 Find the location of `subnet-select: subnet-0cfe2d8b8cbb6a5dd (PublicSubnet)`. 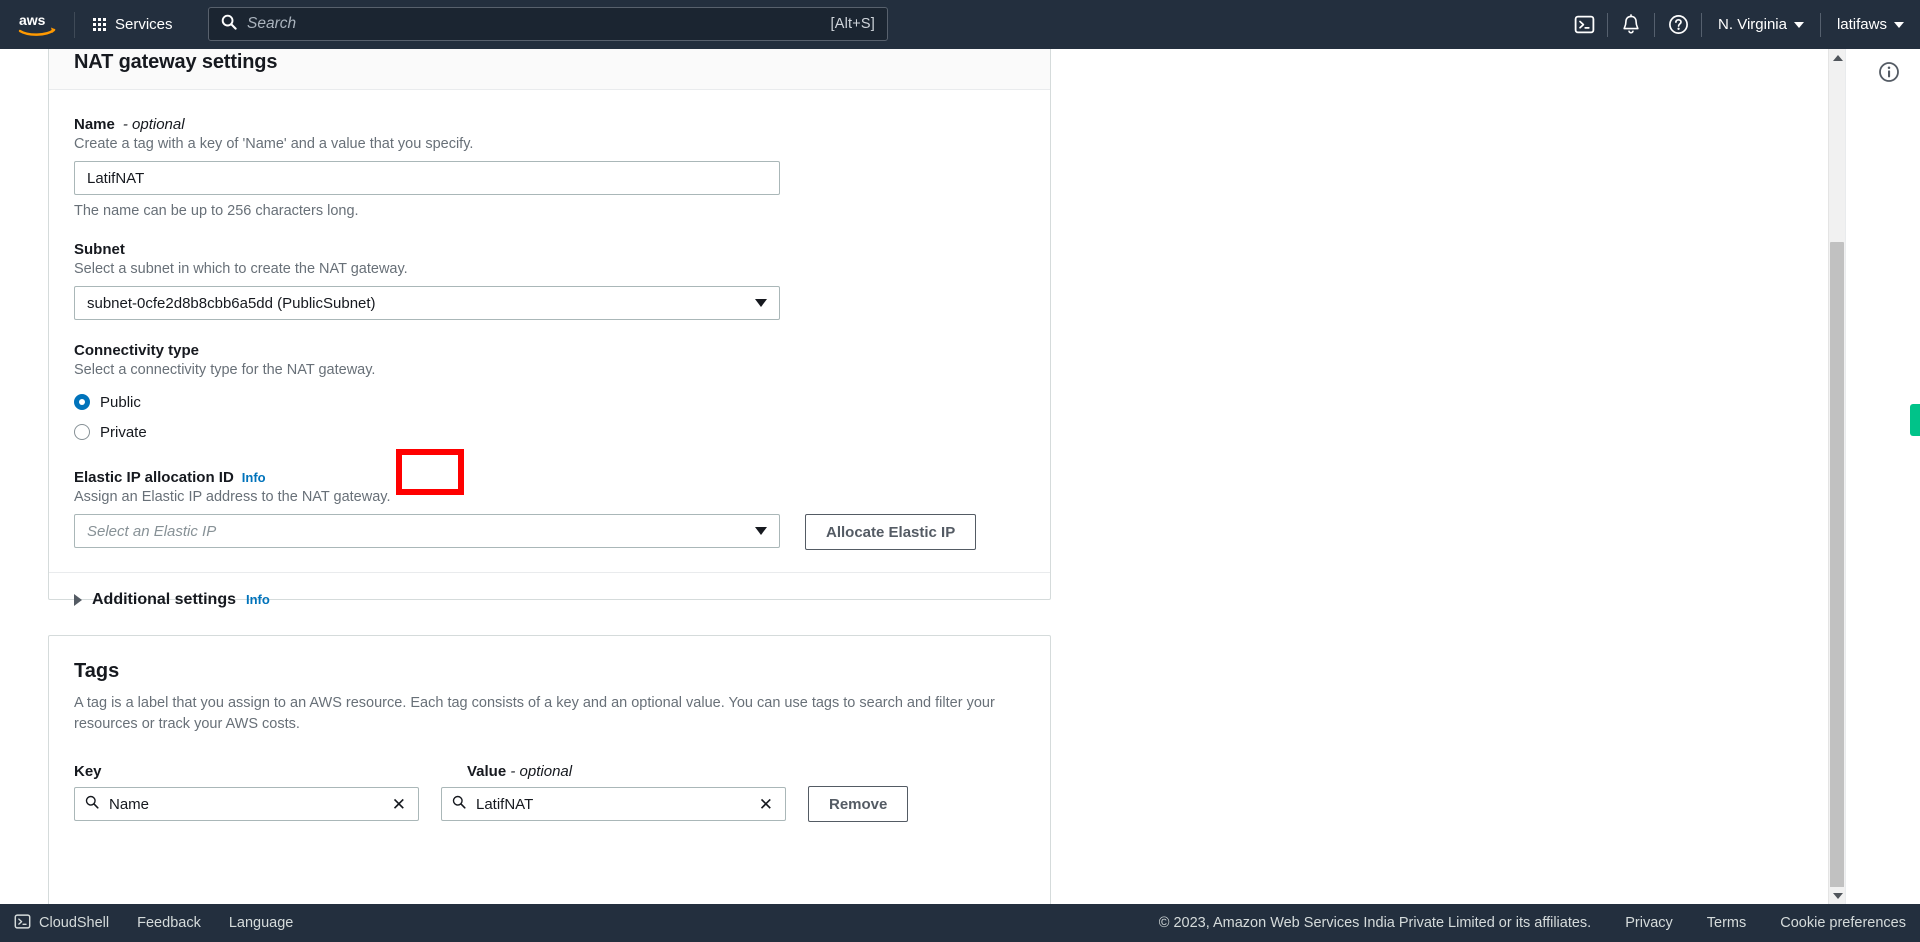

subnet-select: subnet-0cfe2d8b8cbb6a5dd (PublicSubnet) is located at coordinates (427, 303).